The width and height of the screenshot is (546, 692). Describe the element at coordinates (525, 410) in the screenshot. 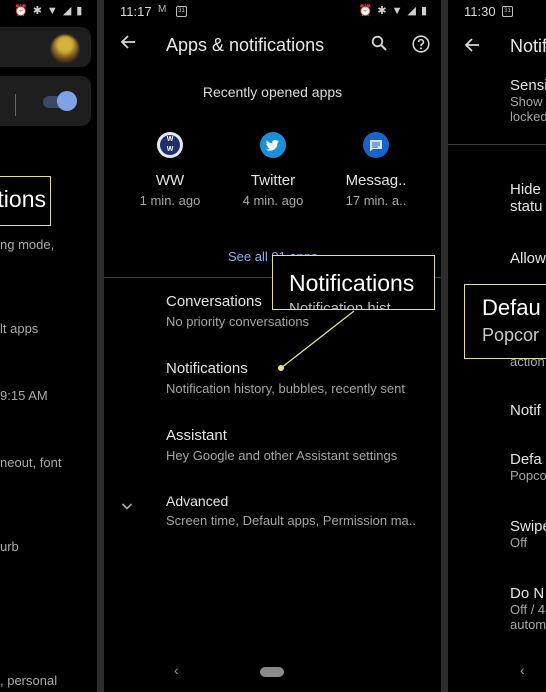

I see `setting-row-notification: Notif` at that location.